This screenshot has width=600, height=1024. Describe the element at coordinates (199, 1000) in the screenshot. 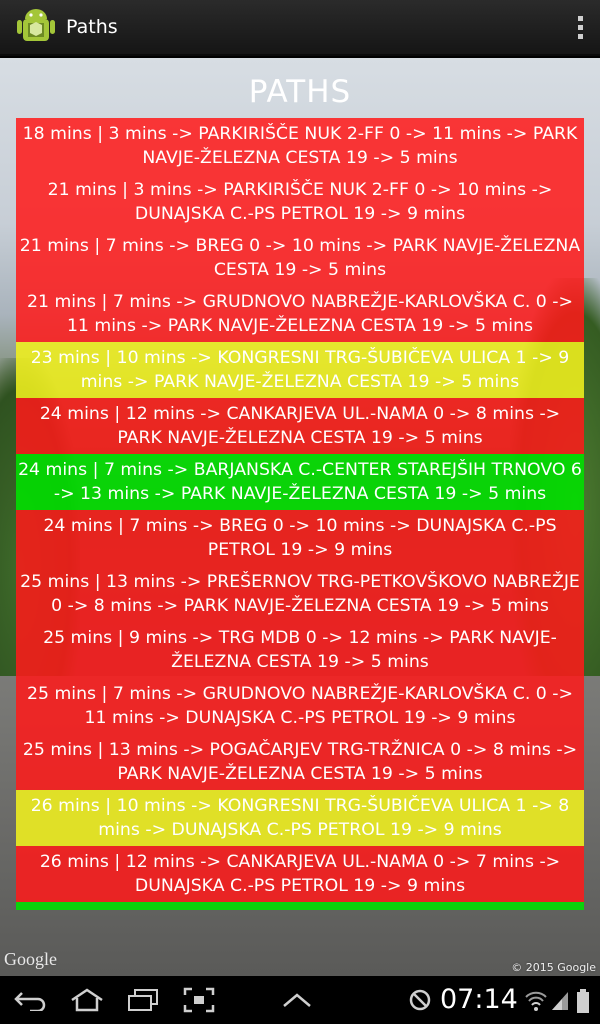

I see `screenshot-icon` at that location.